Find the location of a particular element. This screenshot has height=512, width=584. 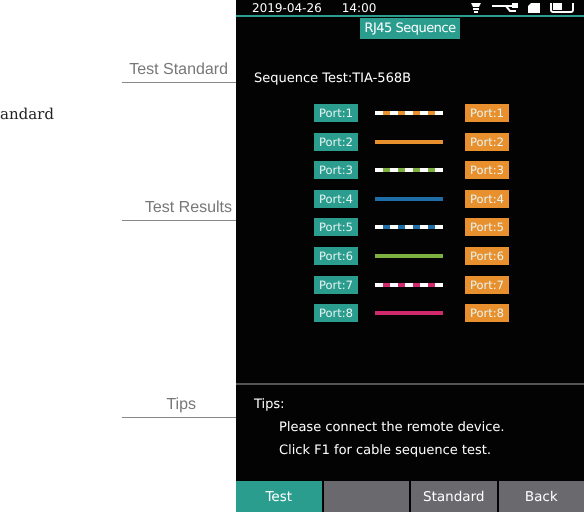

annotation-label: Test Standard is located at coordinates (178, 70).